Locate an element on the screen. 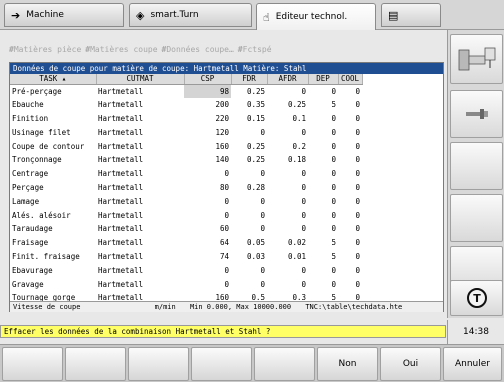 This screenshot has height=382, width=504. table-row: Alés. alésoir Hartmetall 0 0 0 0 0 is located at coordinates (186, 215).